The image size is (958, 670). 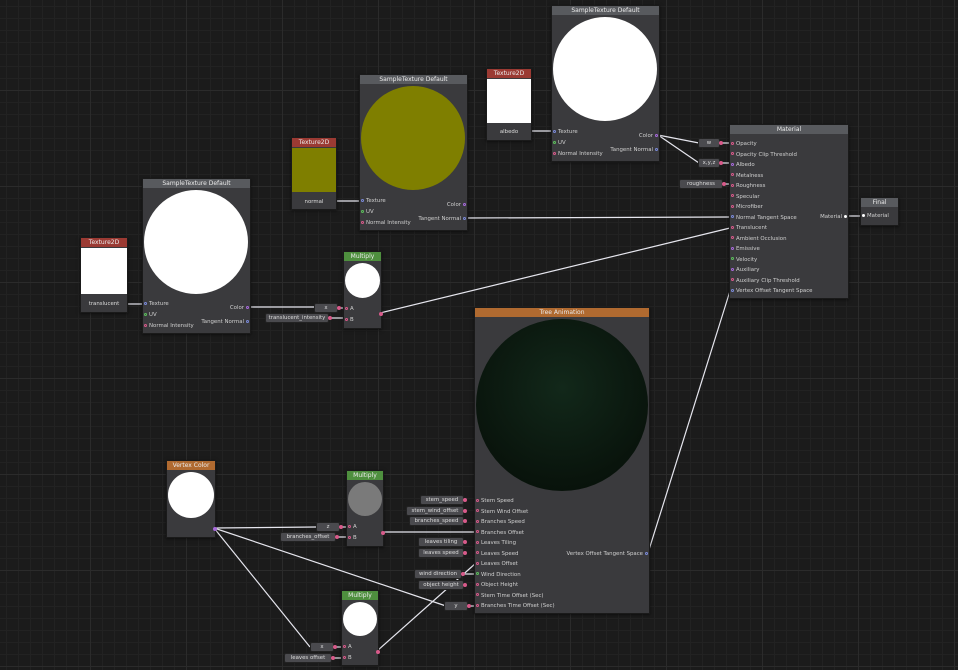 What do you see at coordinates (771, 291) in the screenshot?
I see `material-input-vertex-offset-tangent-space: Vertex Offset Tangent Space` at bounding box center [771, 291].